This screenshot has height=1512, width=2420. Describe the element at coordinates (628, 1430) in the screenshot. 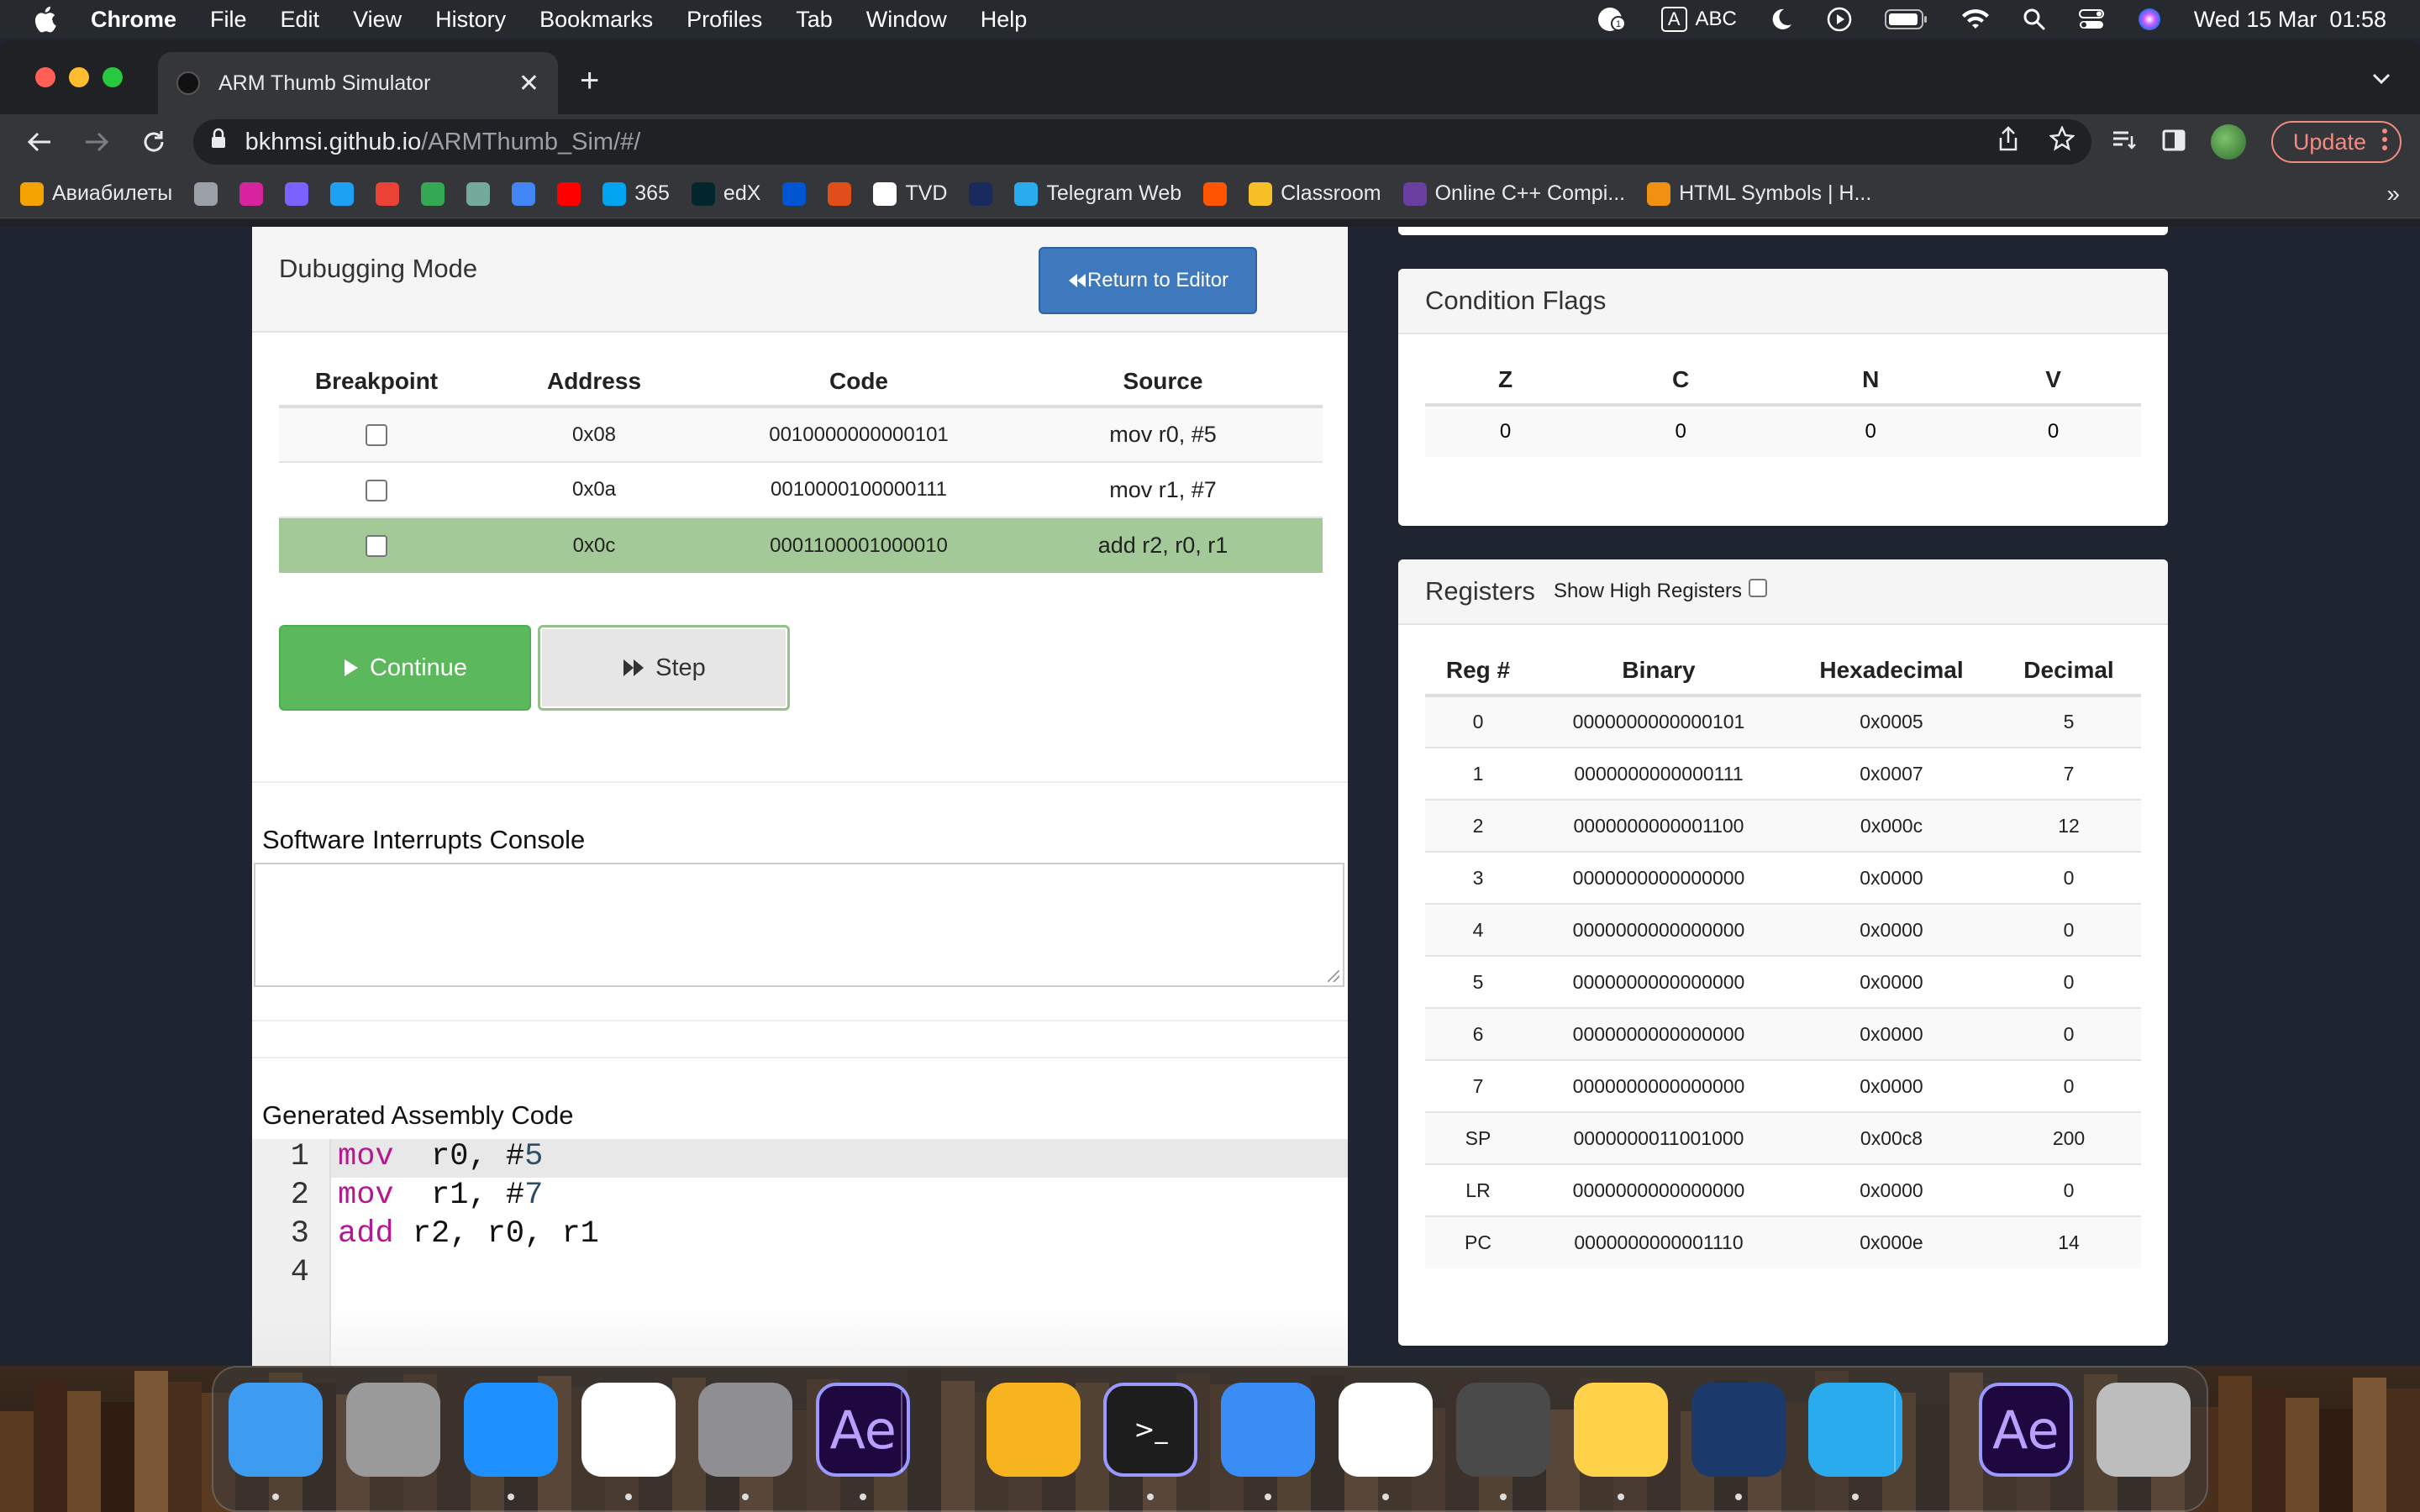

I see `chrome-icon` at that location.